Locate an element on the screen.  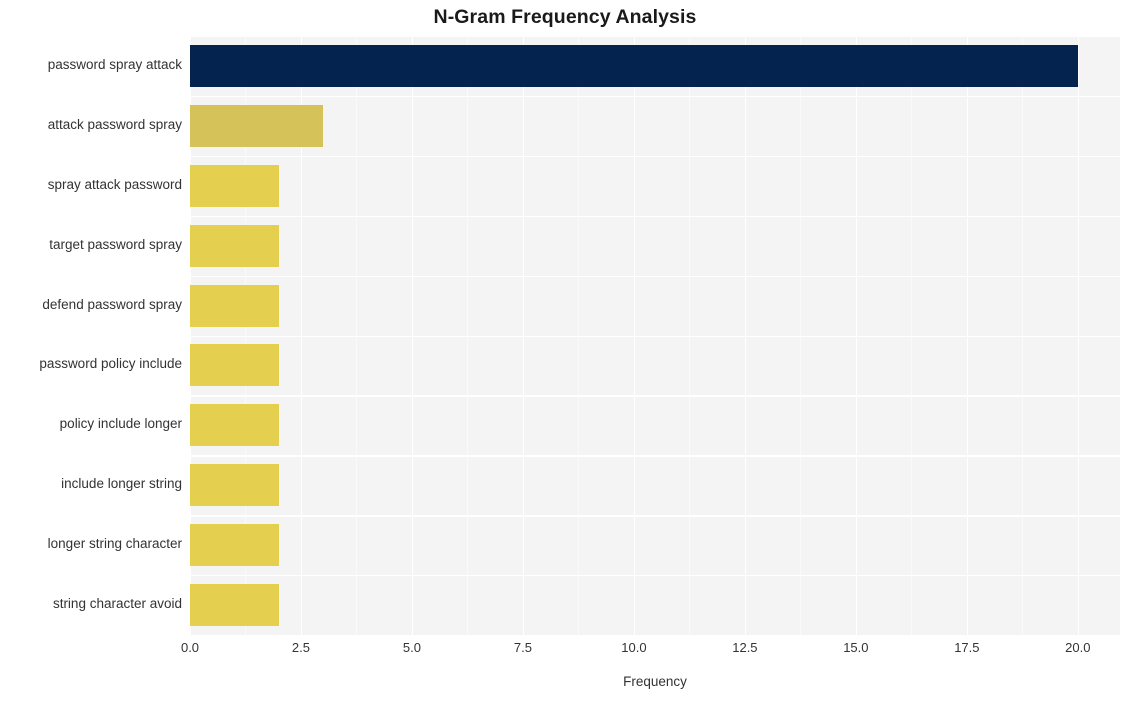
y-axis-tick-label: spray attack password is located at coordinates (114, 184).